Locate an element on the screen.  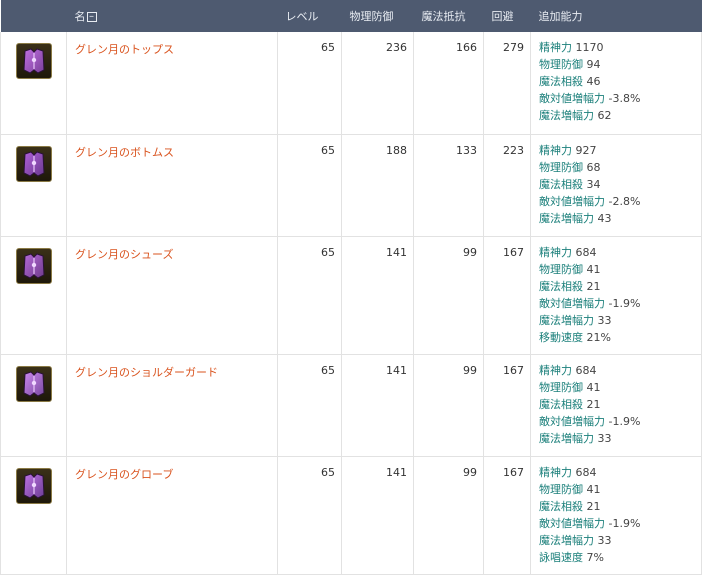
header-extra: 追加能力 is located at coordinates (616, 16).